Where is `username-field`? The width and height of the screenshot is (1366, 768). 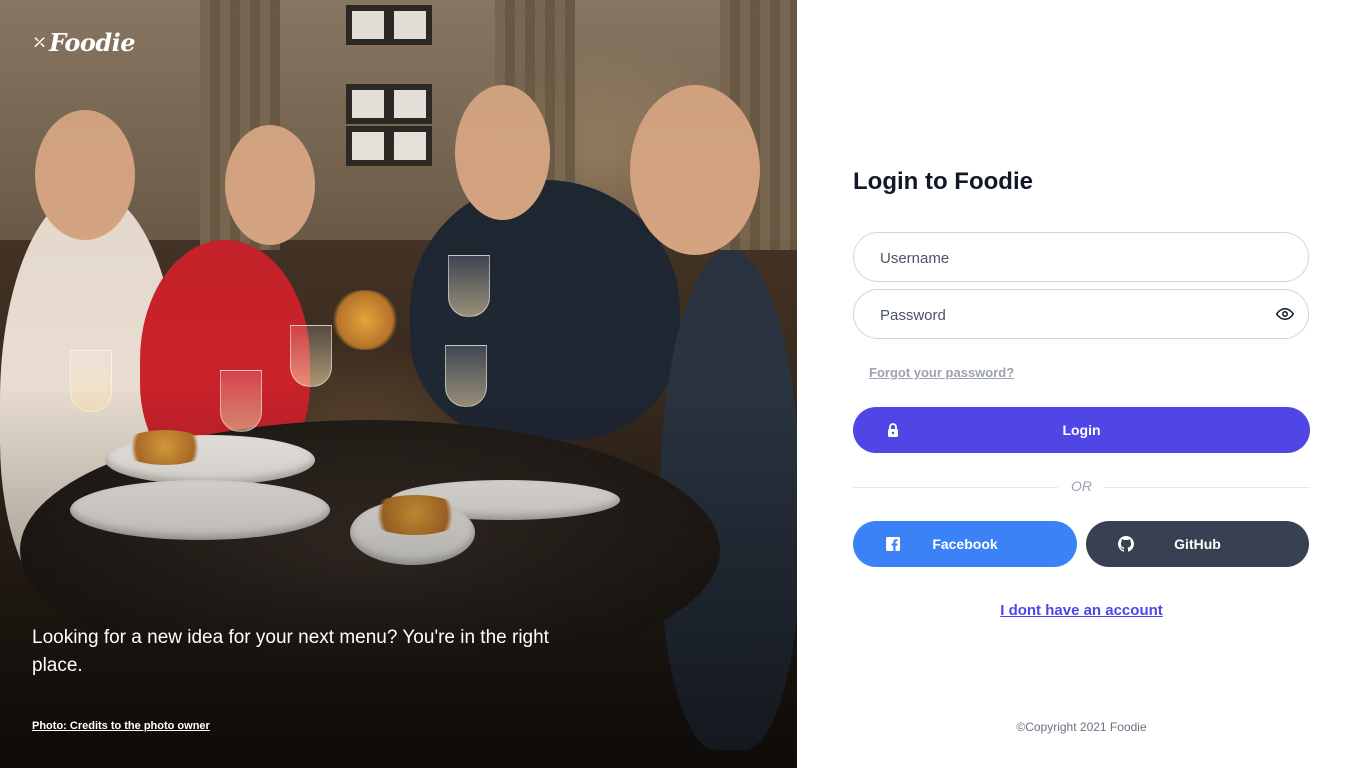
username-field is located at coordinates (1081, 257).